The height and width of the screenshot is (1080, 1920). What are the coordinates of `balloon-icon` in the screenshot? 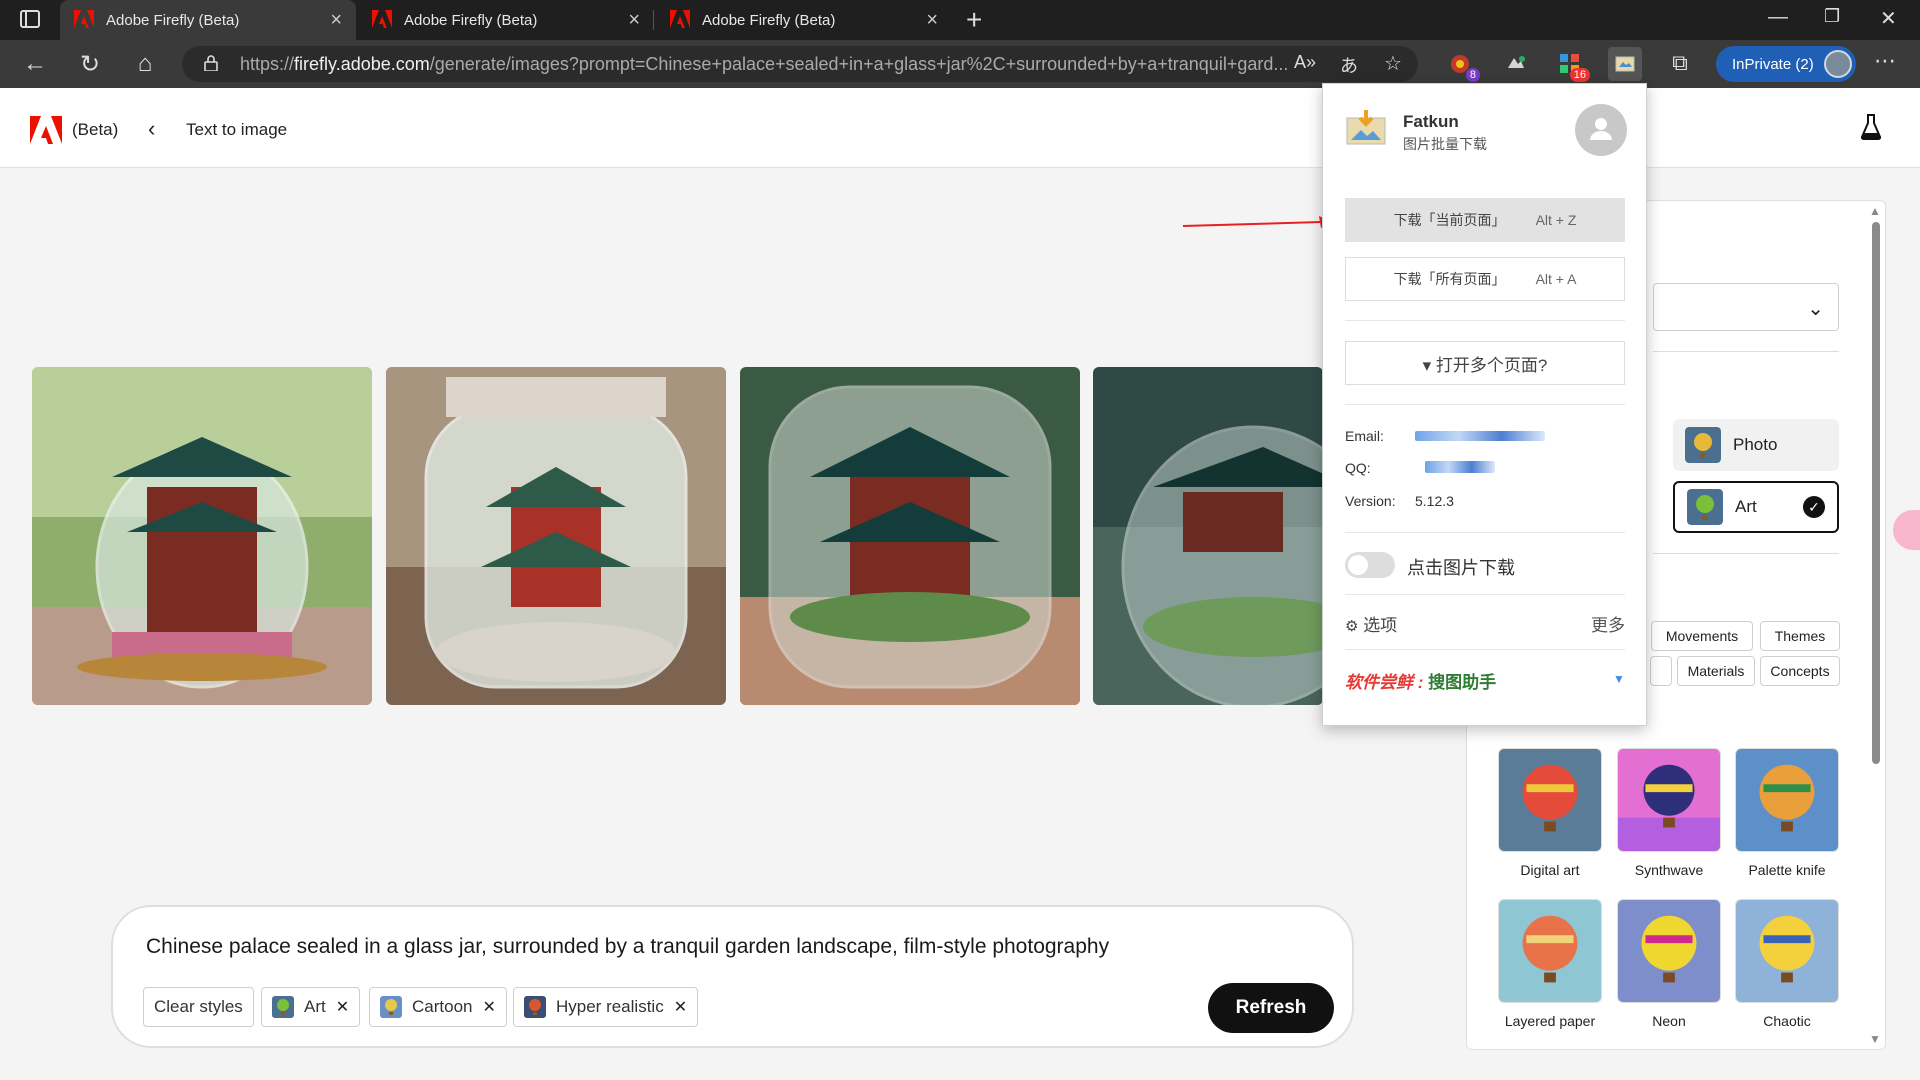 It's located at (391, 1007).